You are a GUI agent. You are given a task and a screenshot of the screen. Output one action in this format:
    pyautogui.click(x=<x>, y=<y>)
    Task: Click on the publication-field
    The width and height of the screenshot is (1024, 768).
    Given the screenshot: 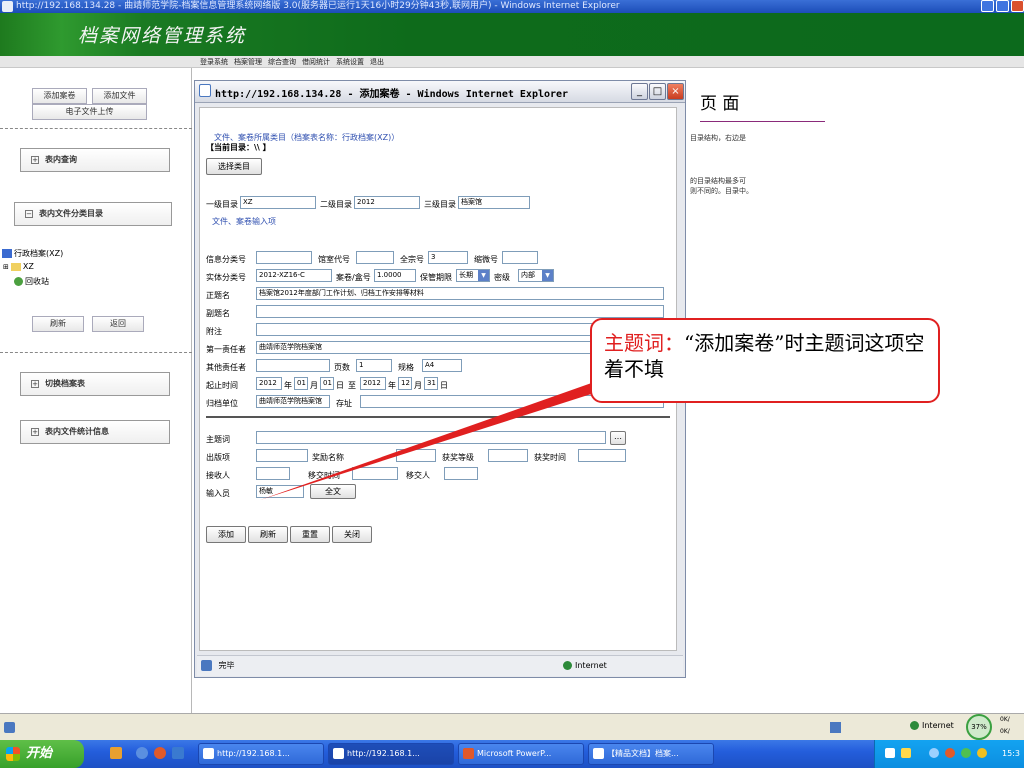 What is the action you would take?
    pyautogui.click(x=282, y=455)
    